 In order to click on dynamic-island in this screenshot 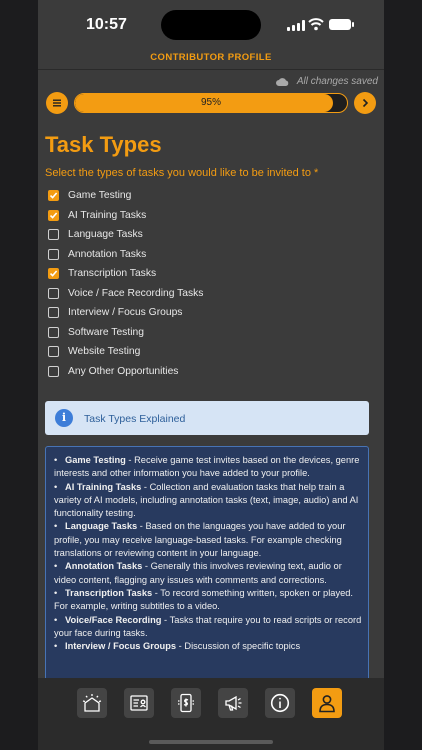, I will do `click(211, 25)`.